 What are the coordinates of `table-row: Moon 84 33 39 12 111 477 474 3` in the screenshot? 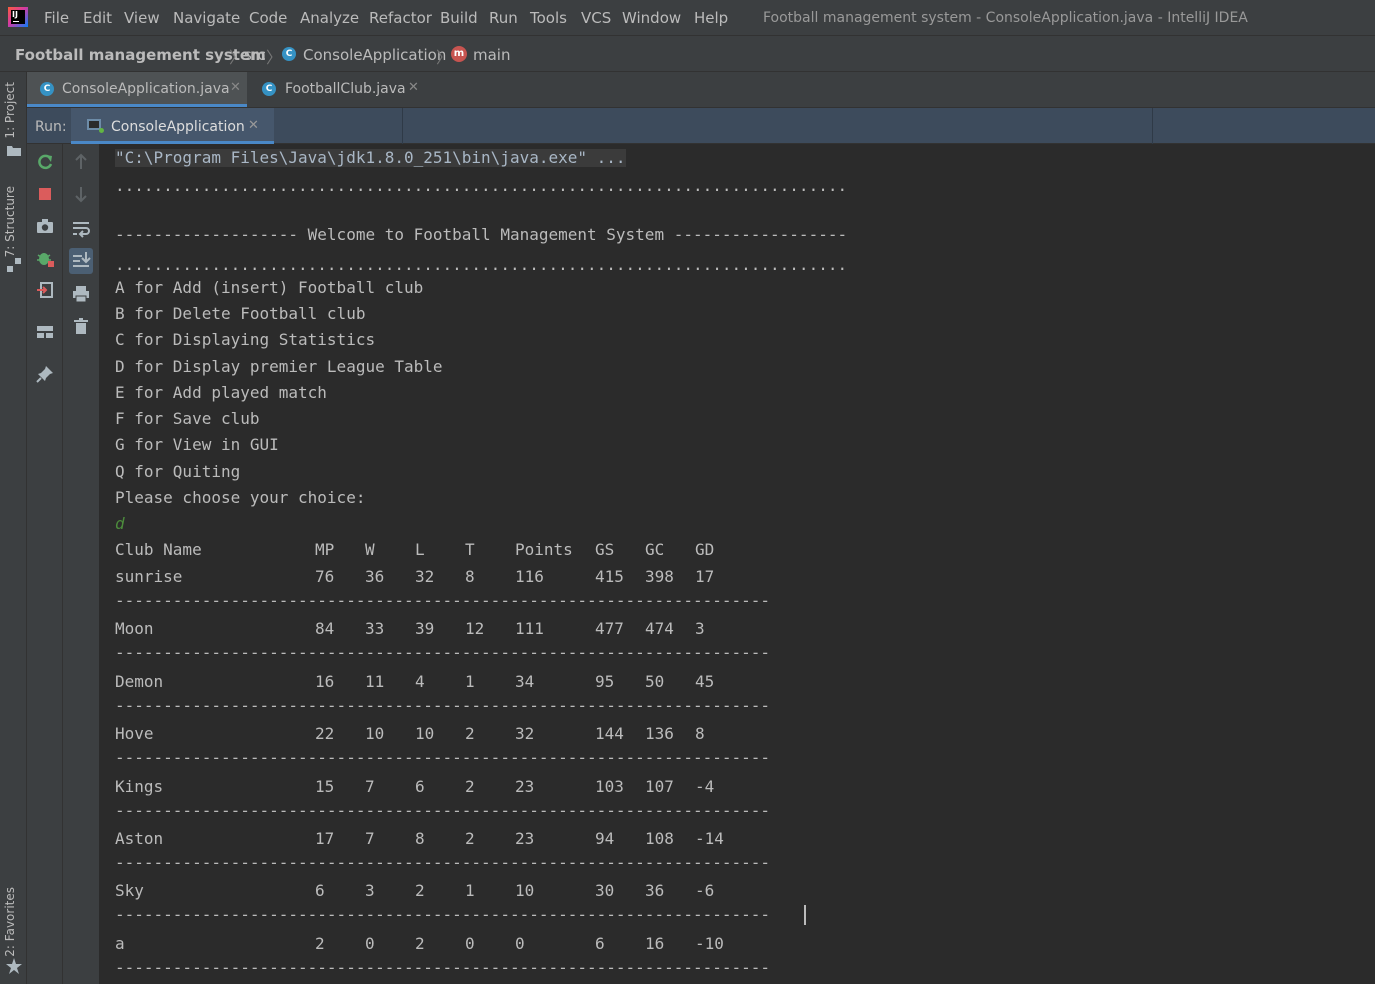 It's located at (465, 629).